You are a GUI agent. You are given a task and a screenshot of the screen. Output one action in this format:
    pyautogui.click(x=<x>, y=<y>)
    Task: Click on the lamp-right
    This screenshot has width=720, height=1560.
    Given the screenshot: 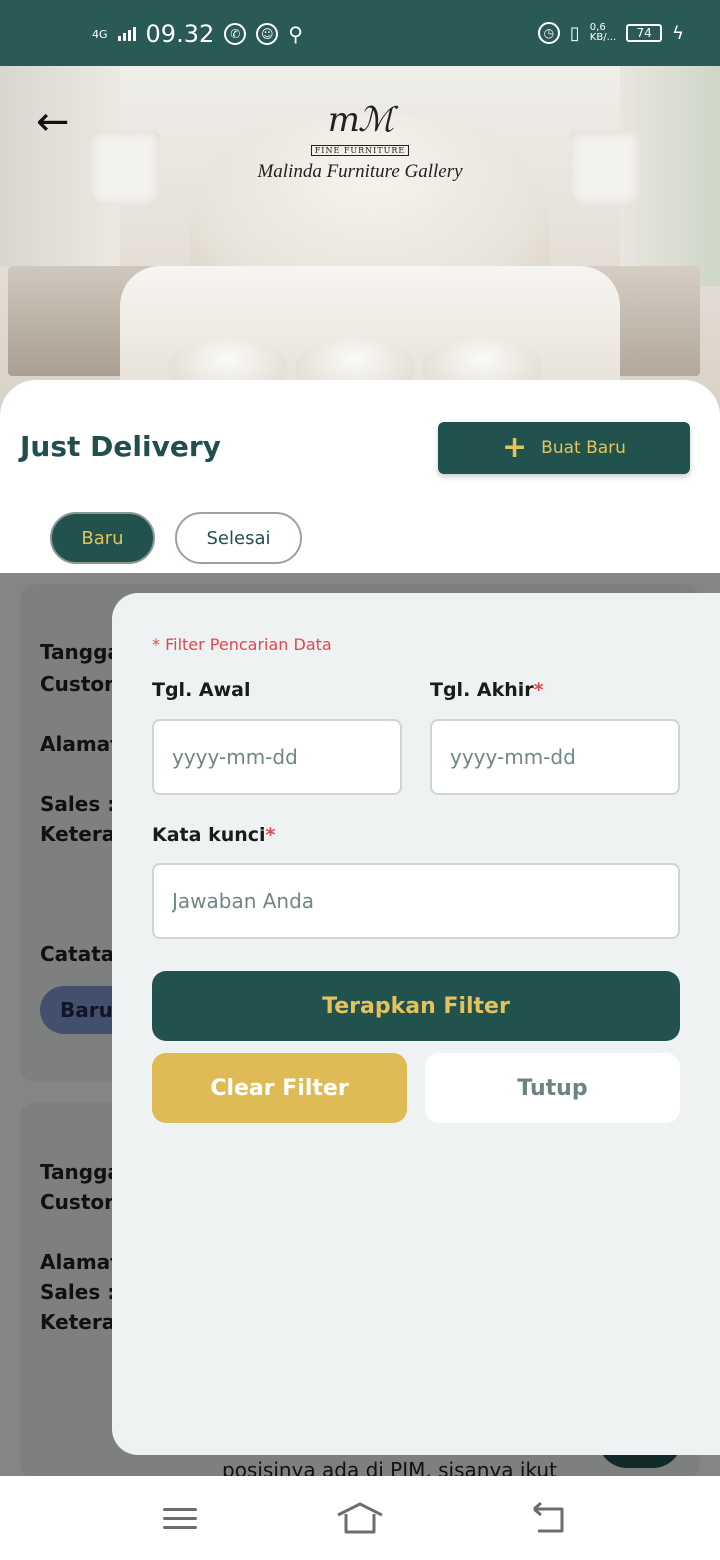 What is the action you would take?
    pyautogui.click(x=605, y=168)
    